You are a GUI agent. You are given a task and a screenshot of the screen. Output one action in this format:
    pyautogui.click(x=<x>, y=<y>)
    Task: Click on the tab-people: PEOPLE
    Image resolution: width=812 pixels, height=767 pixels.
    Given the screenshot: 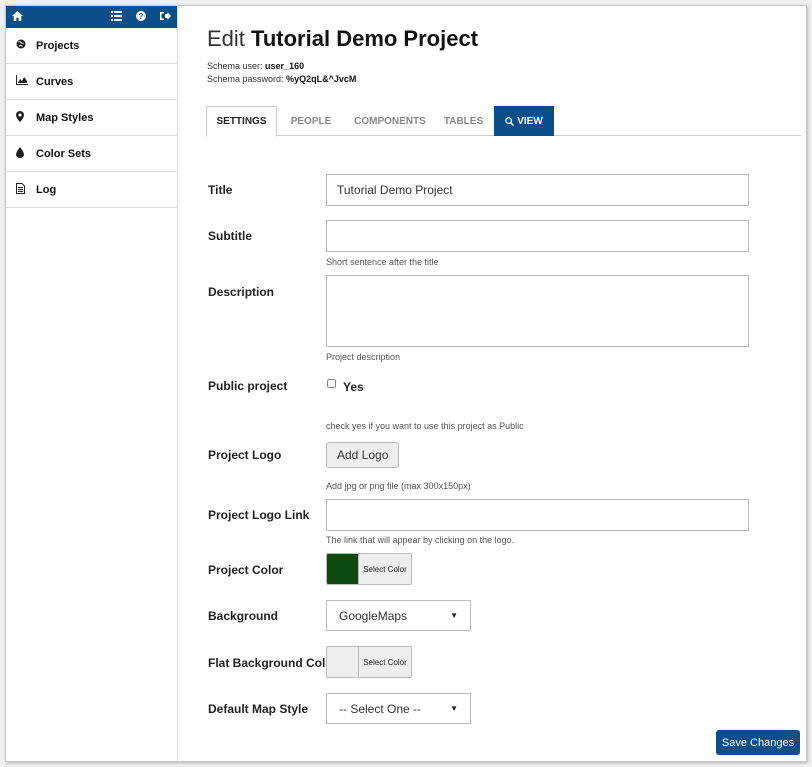 What is the action you would take?
    pyautogui.click(x=311, y=121)
    